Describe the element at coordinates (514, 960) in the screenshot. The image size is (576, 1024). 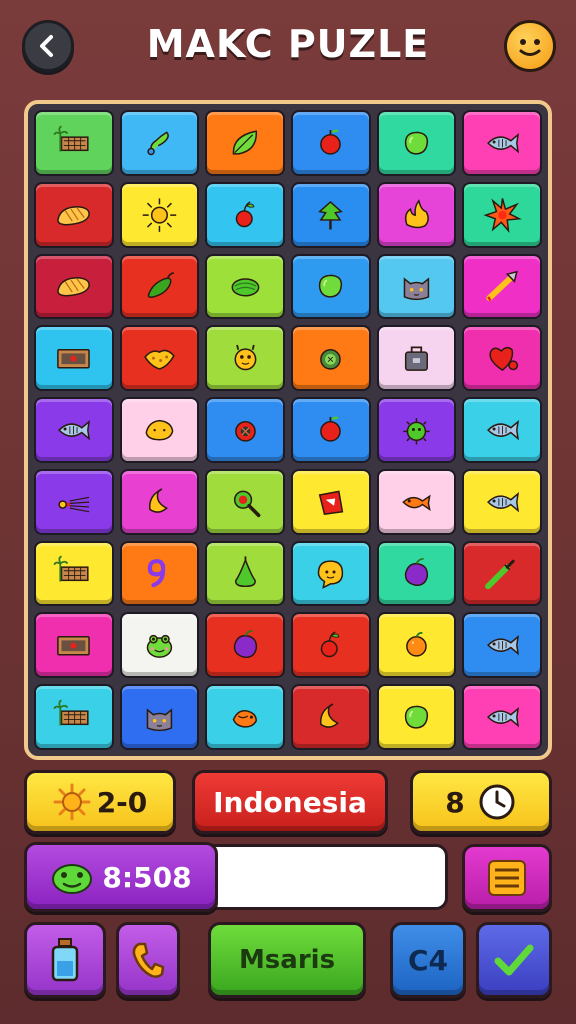
I see `confirm-button` at that location.